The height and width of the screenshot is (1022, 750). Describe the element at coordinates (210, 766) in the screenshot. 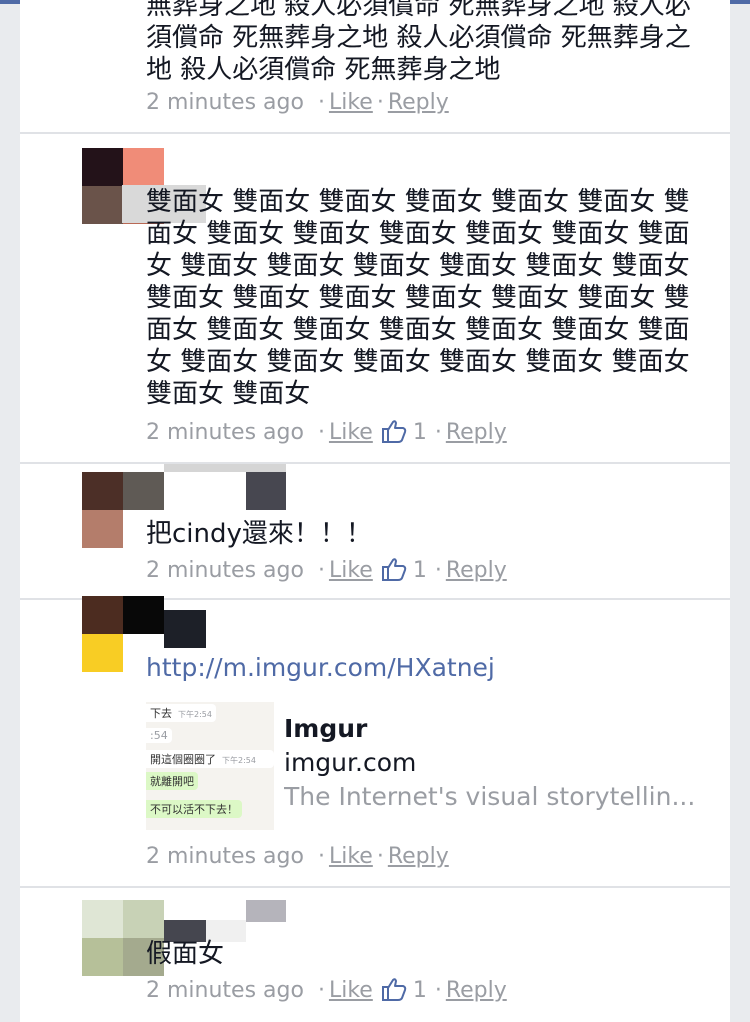

I see `link-preview-thumbnail: 下去 下午2:54 :54 開這個圈圈了 下午2:54 就離開吧 不可以活不下去！` at that location.